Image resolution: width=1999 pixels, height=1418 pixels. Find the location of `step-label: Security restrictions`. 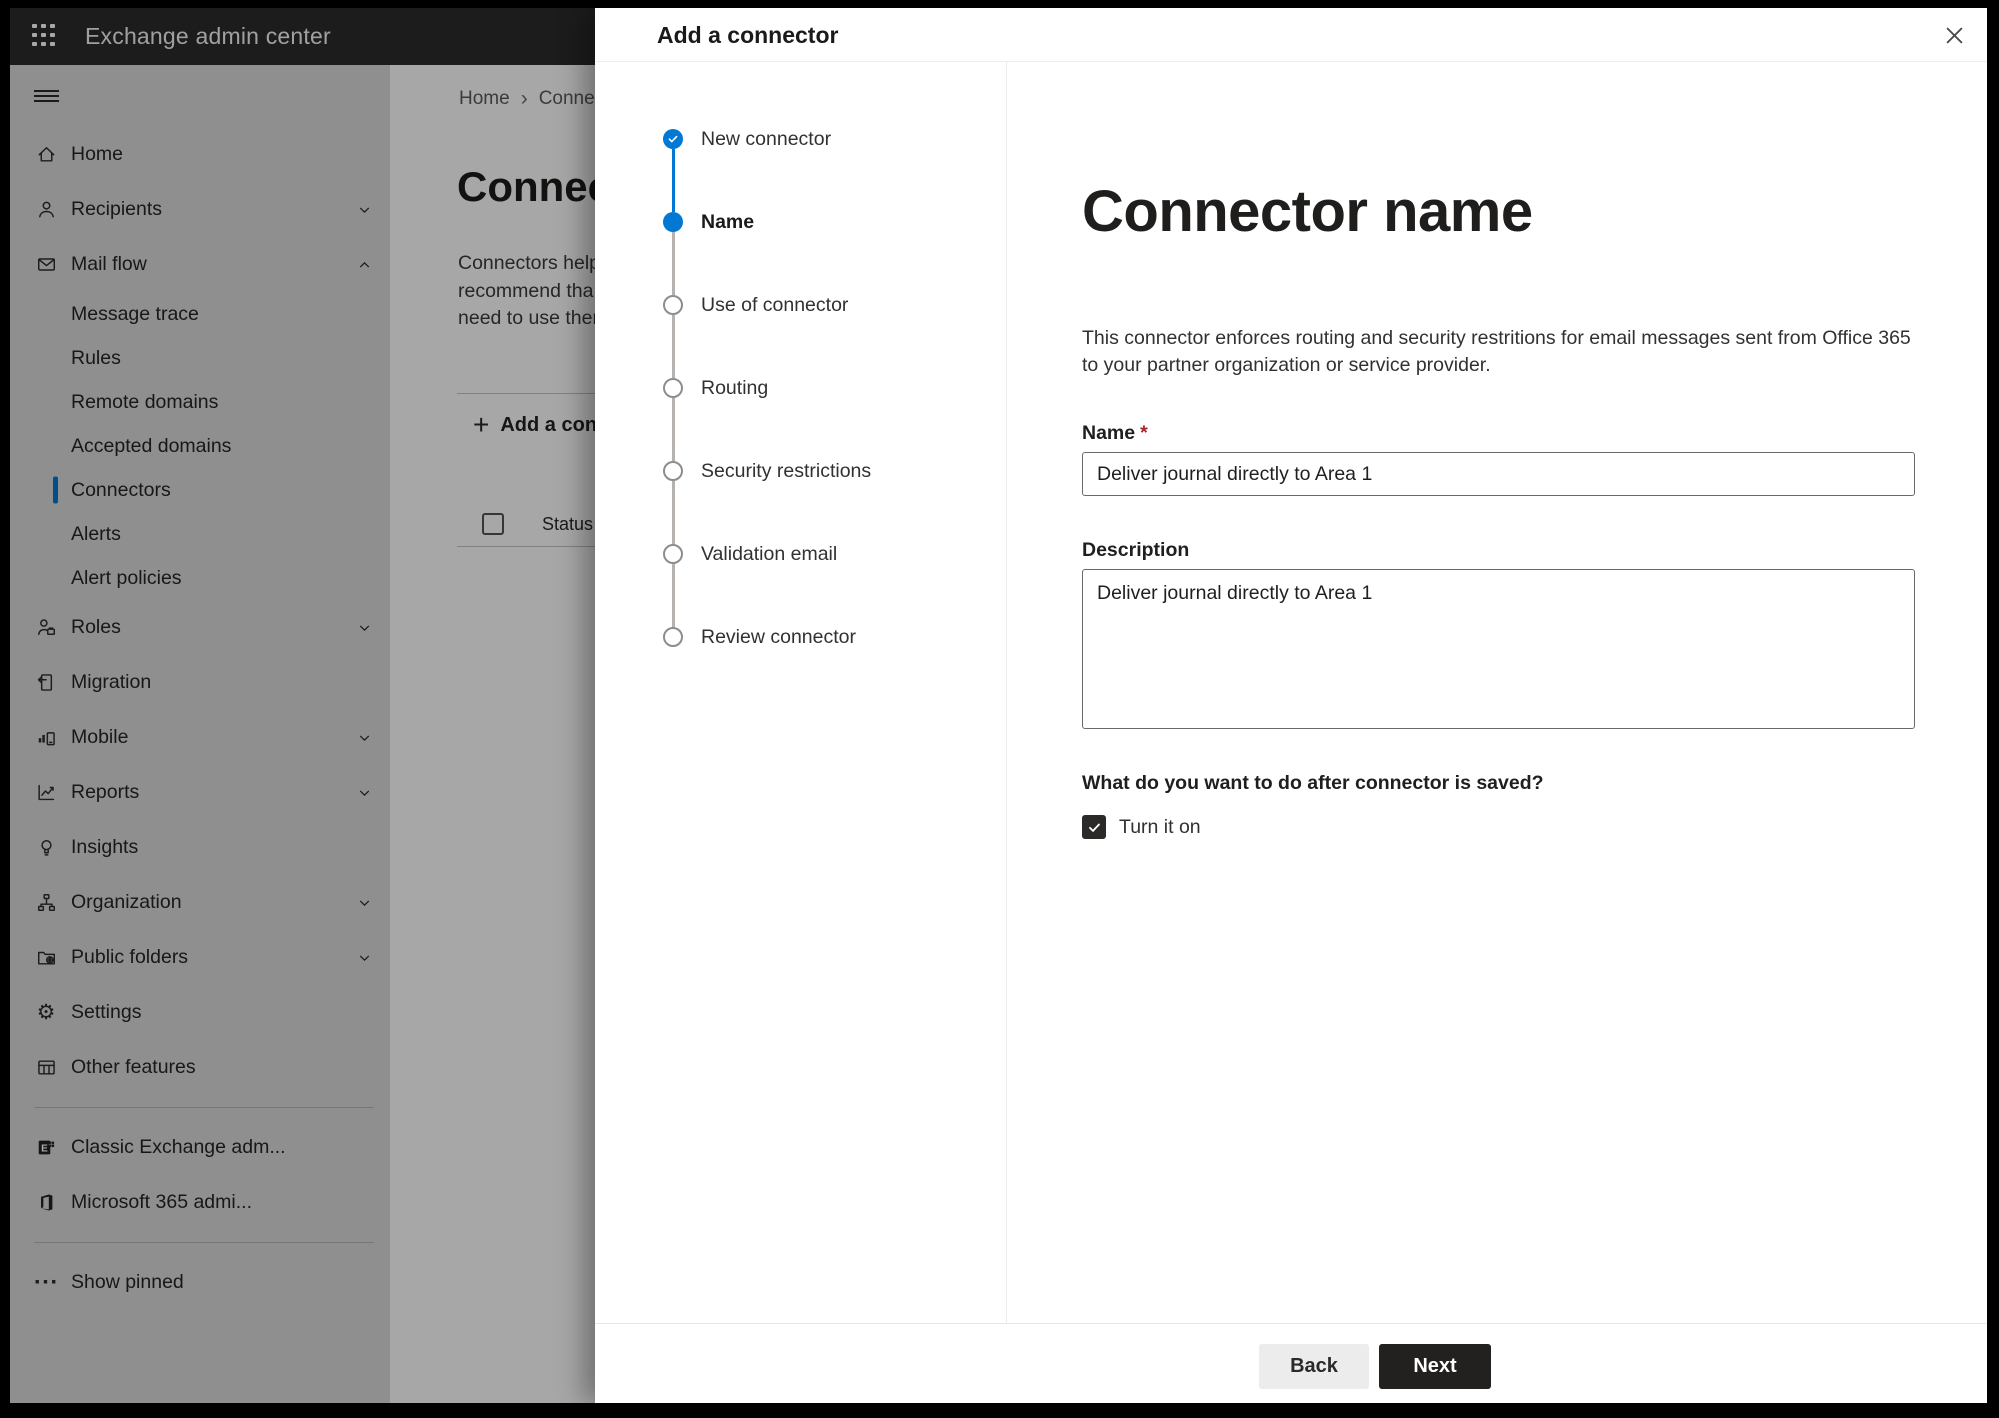

step-label: Security restrictions is located at coordinates (786, 470).